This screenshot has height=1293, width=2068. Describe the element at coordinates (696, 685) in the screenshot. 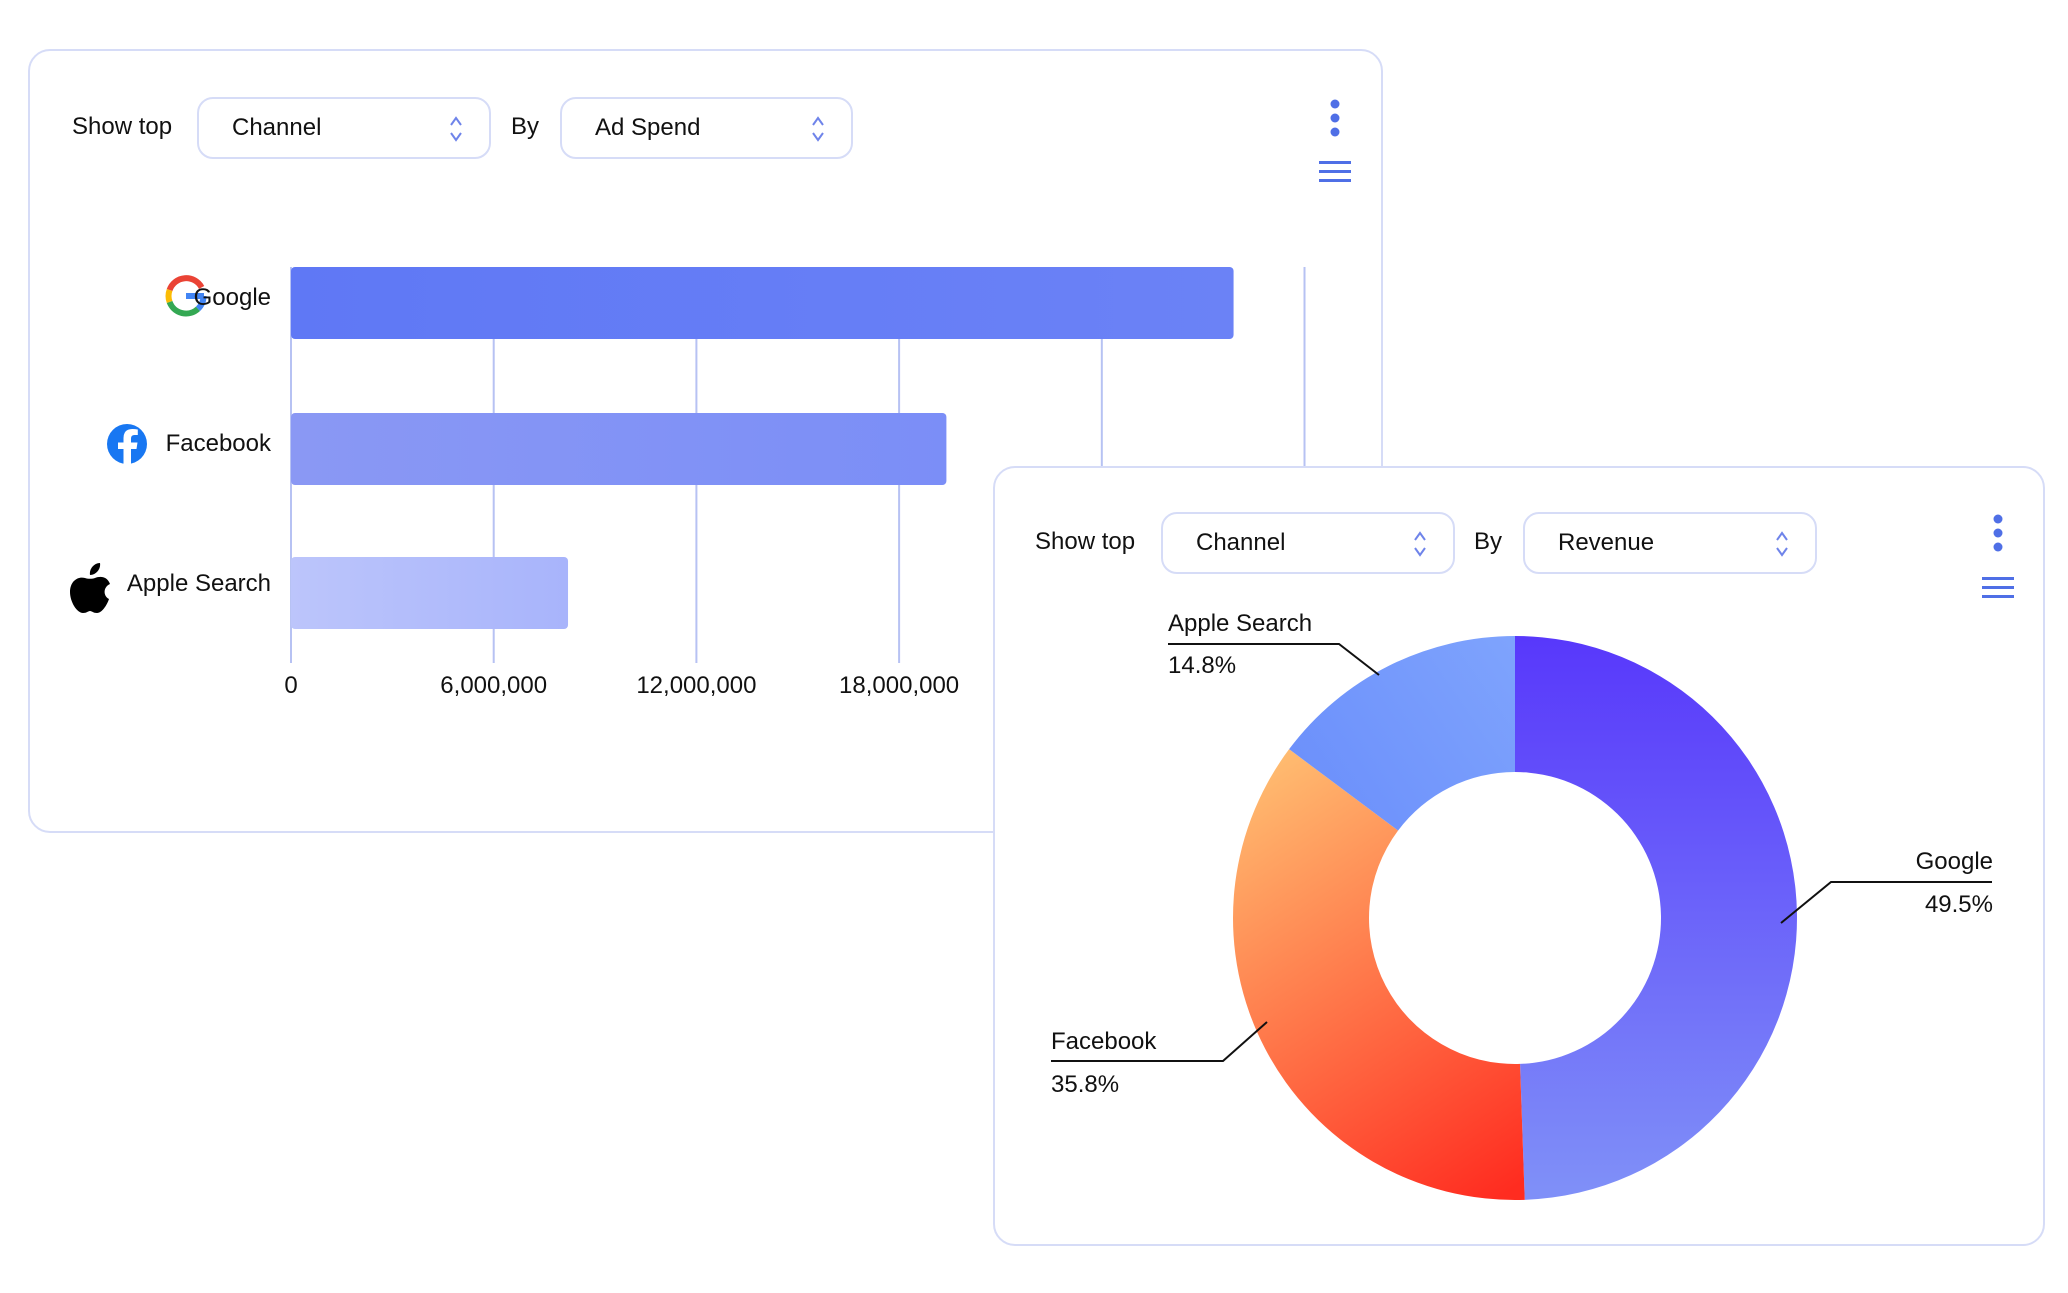

I see `x-tick-label: 12,000,000` at that location.